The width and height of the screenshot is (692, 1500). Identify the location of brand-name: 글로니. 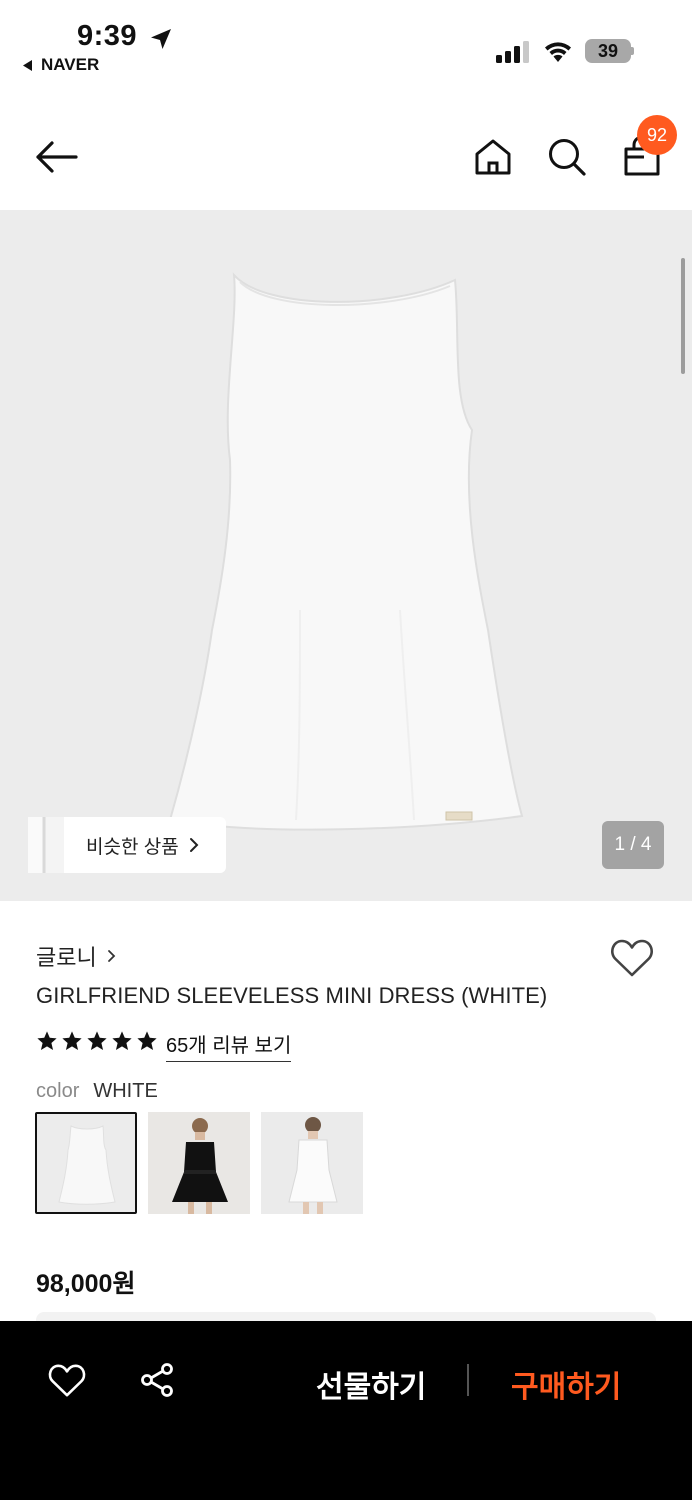
(66, 957).